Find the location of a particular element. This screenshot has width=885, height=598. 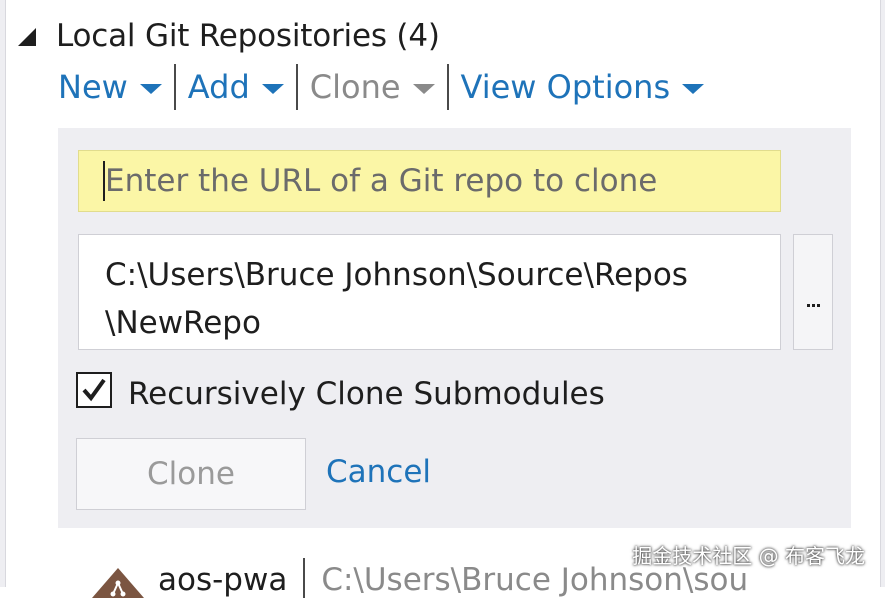

window-right-border is located at coordinates (882, 293).